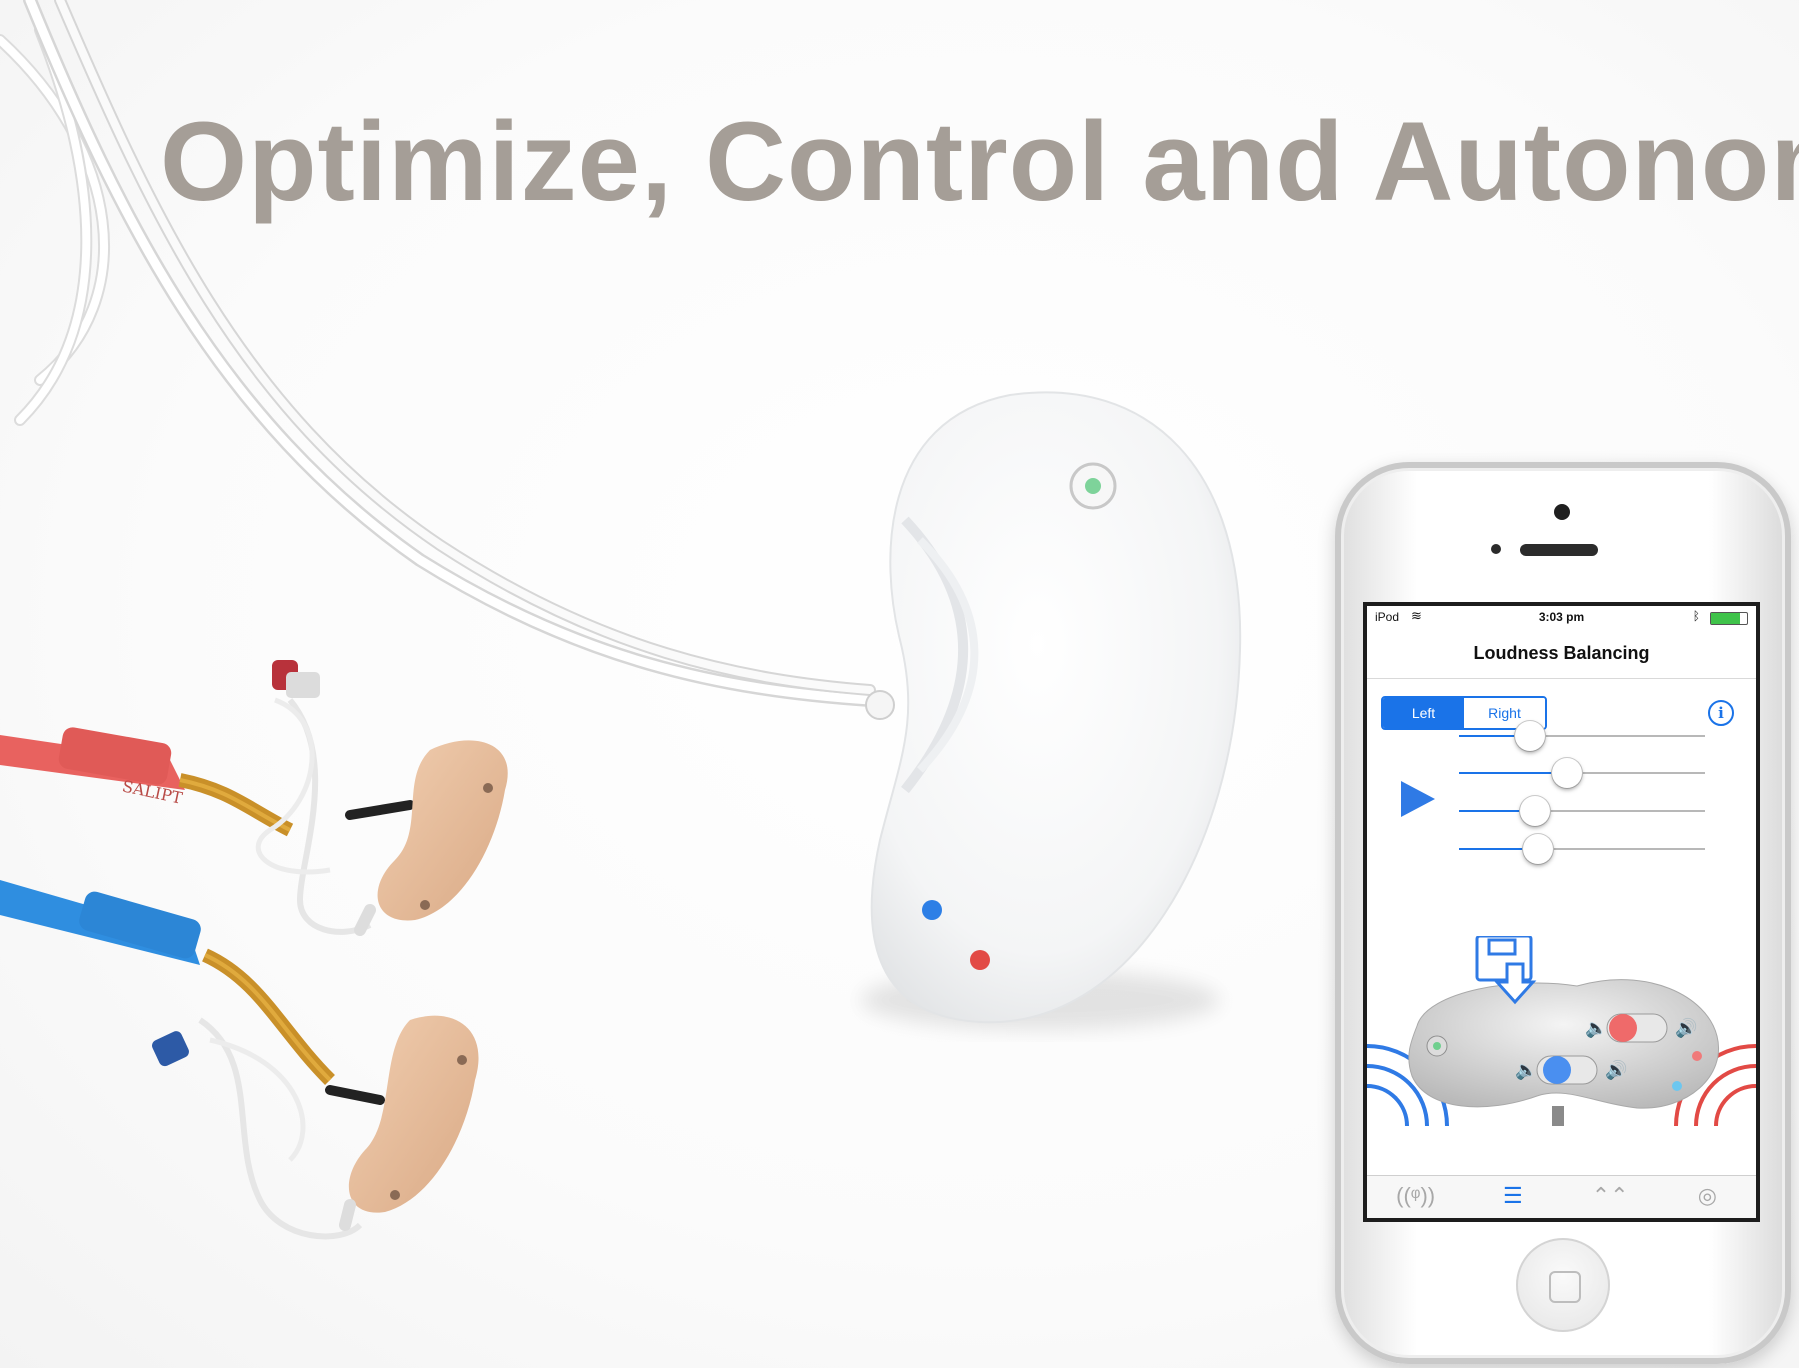 The width and height of the screenshot is (1799, 1368). Describe the element at coordinates (1696, 616) in the screenshot. I see `bluetooth-icon: ᛒ` at that location.